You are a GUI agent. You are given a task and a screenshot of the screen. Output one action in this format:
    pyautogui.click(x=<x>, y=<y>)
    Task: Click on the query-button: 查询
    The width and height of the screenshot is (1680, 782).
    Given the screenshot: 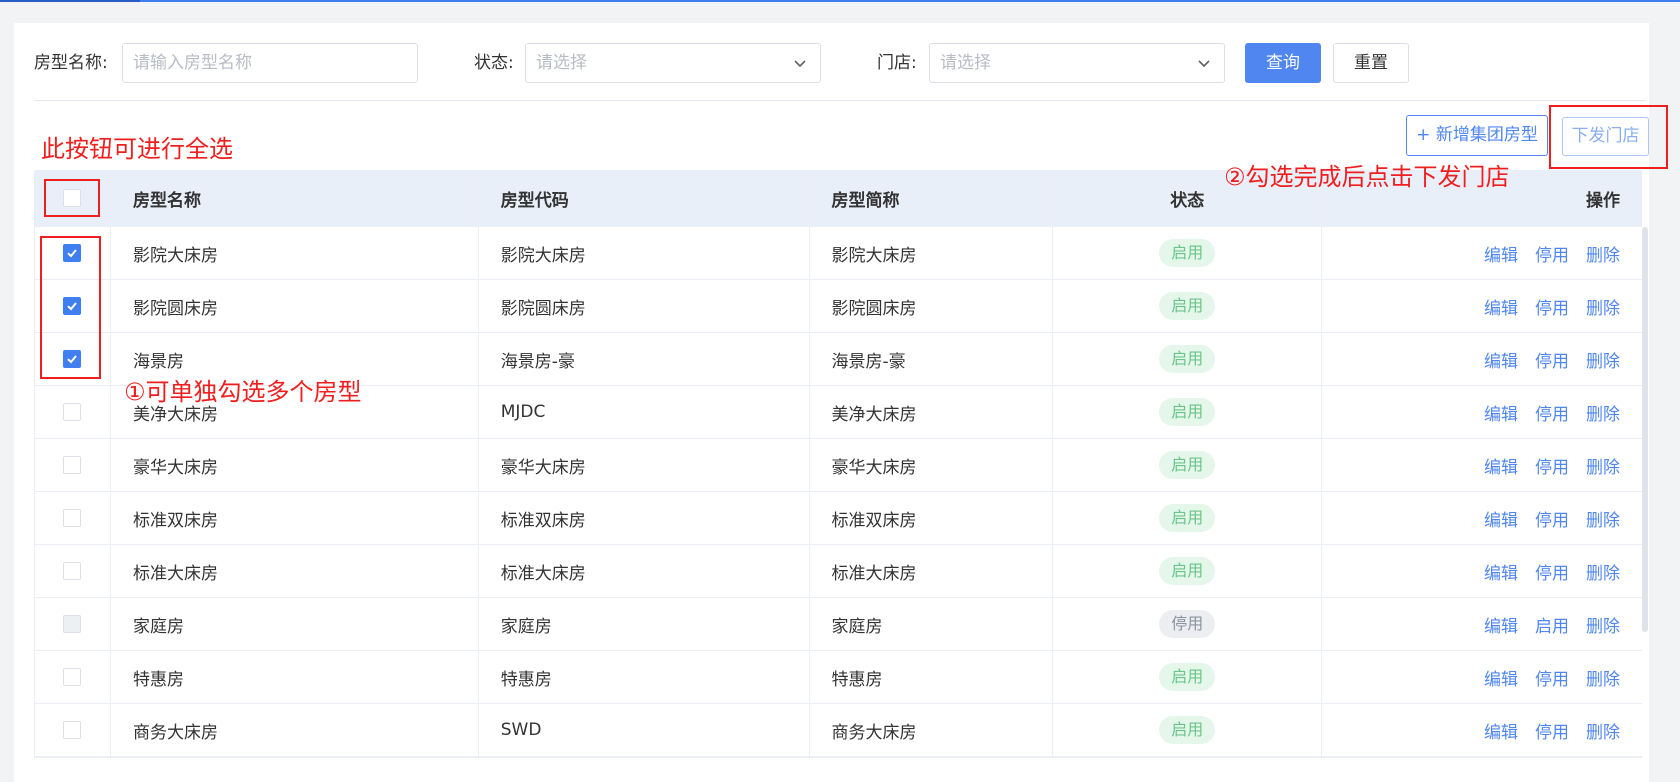 What is the action you would take?
    pyautogui.click(x=1283, y=63)
    